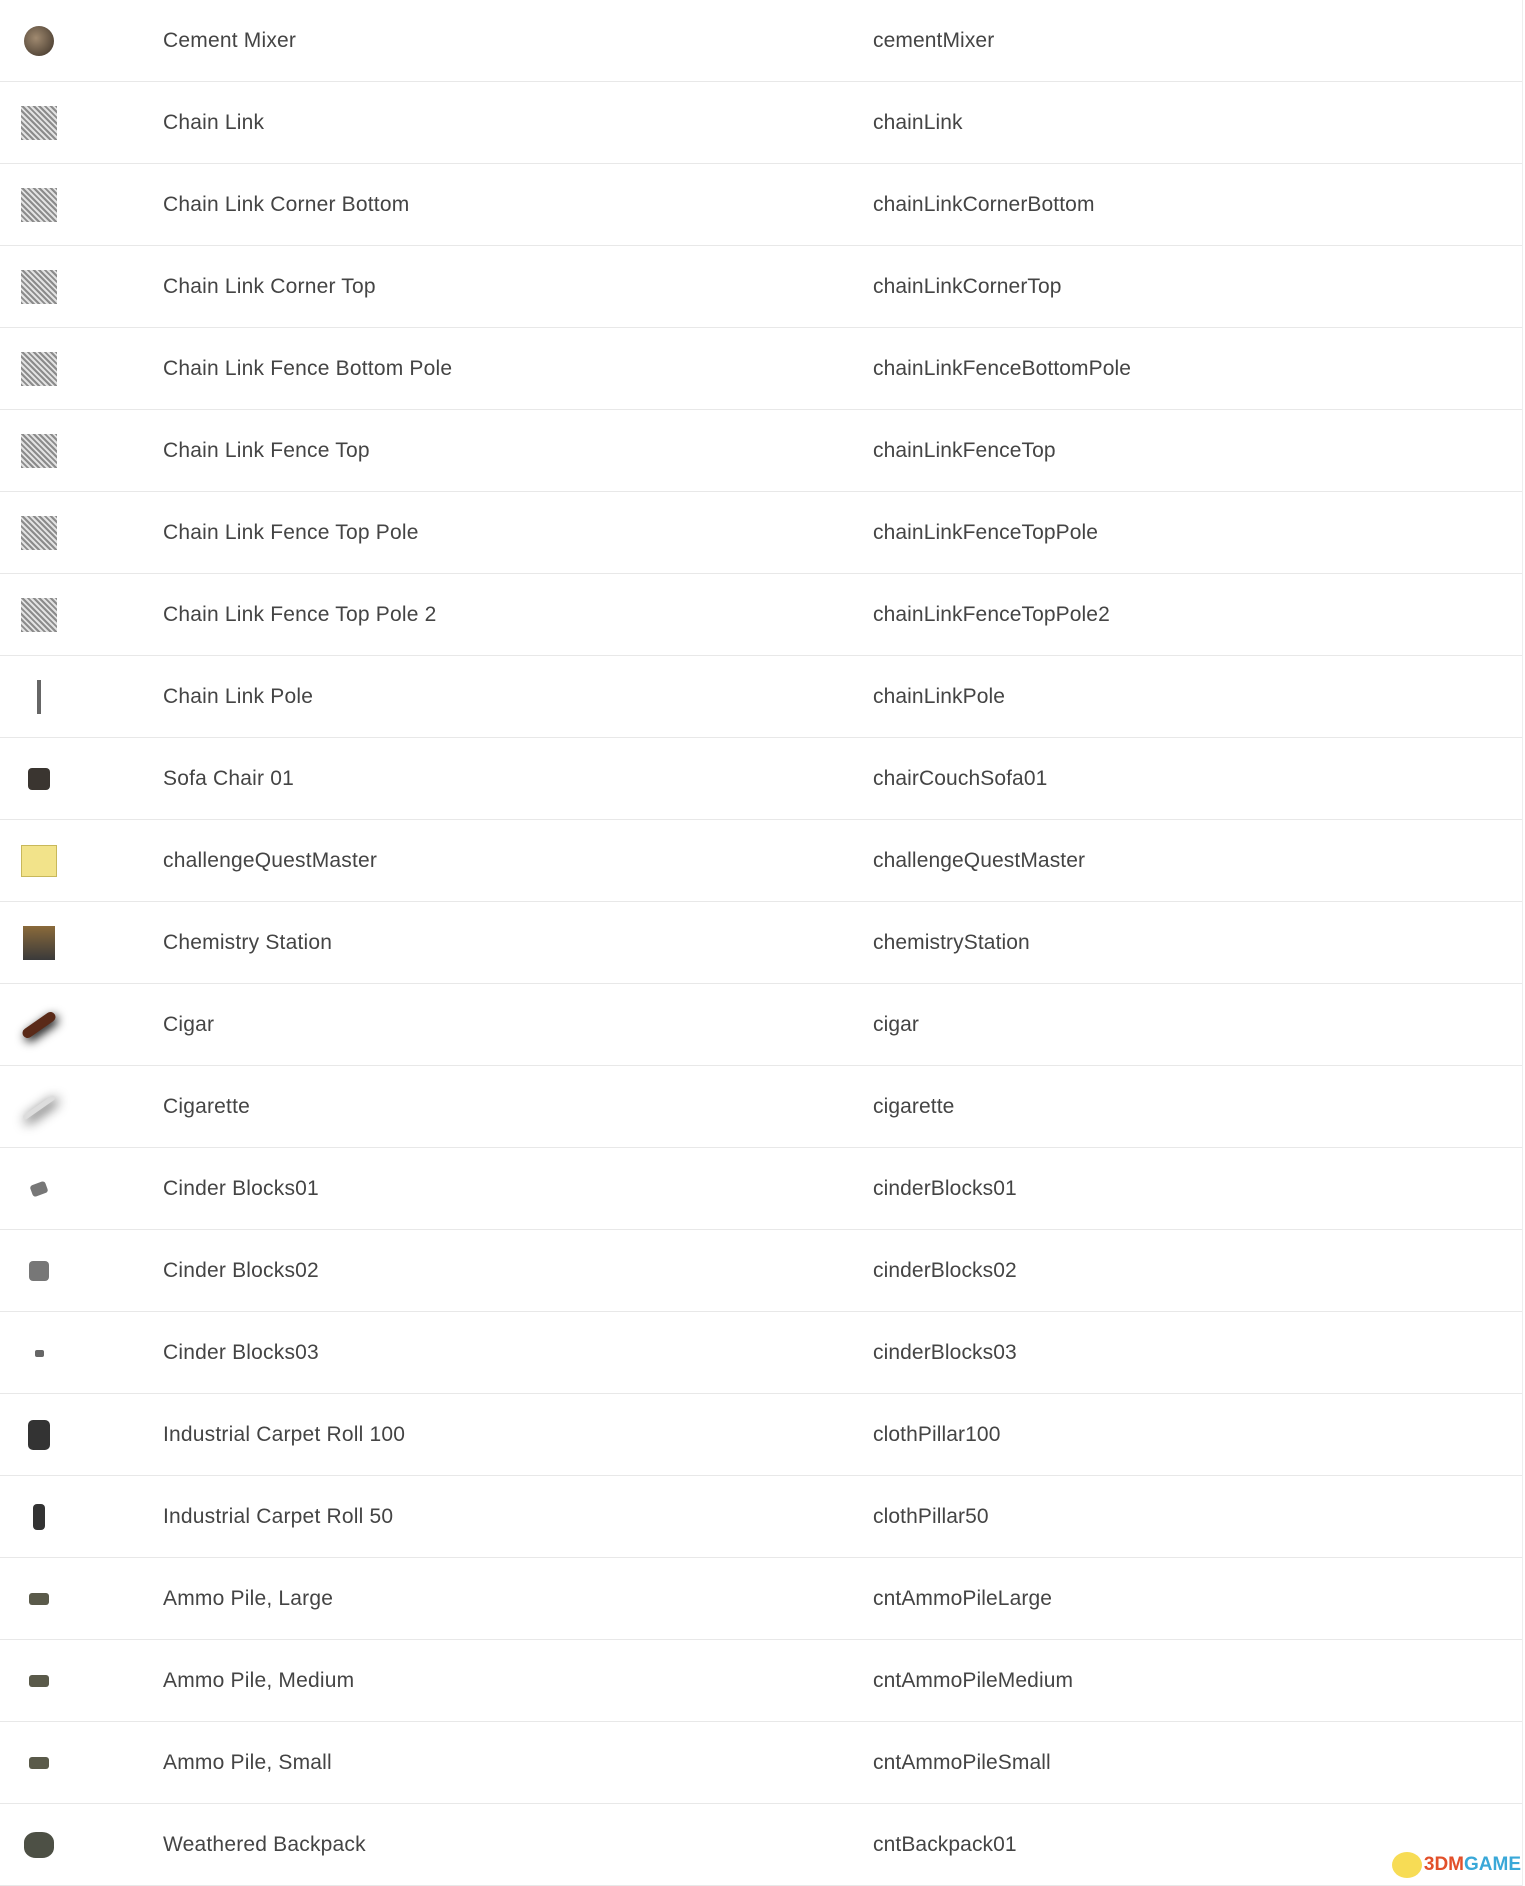 Image resolution: width=1525 pixels, height=1886 pixels. I want to click on item-code: chairCouchSofa01, so click(960, 778).